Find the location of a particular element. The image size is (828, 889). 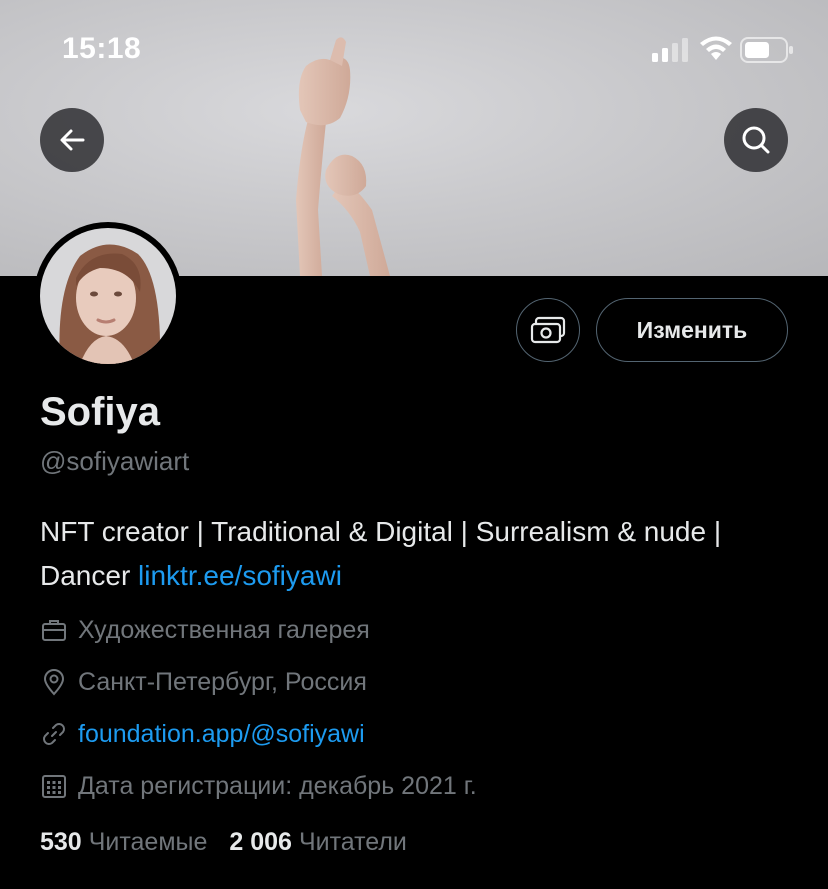

avatar-photo is located at coordinates (108, 296).